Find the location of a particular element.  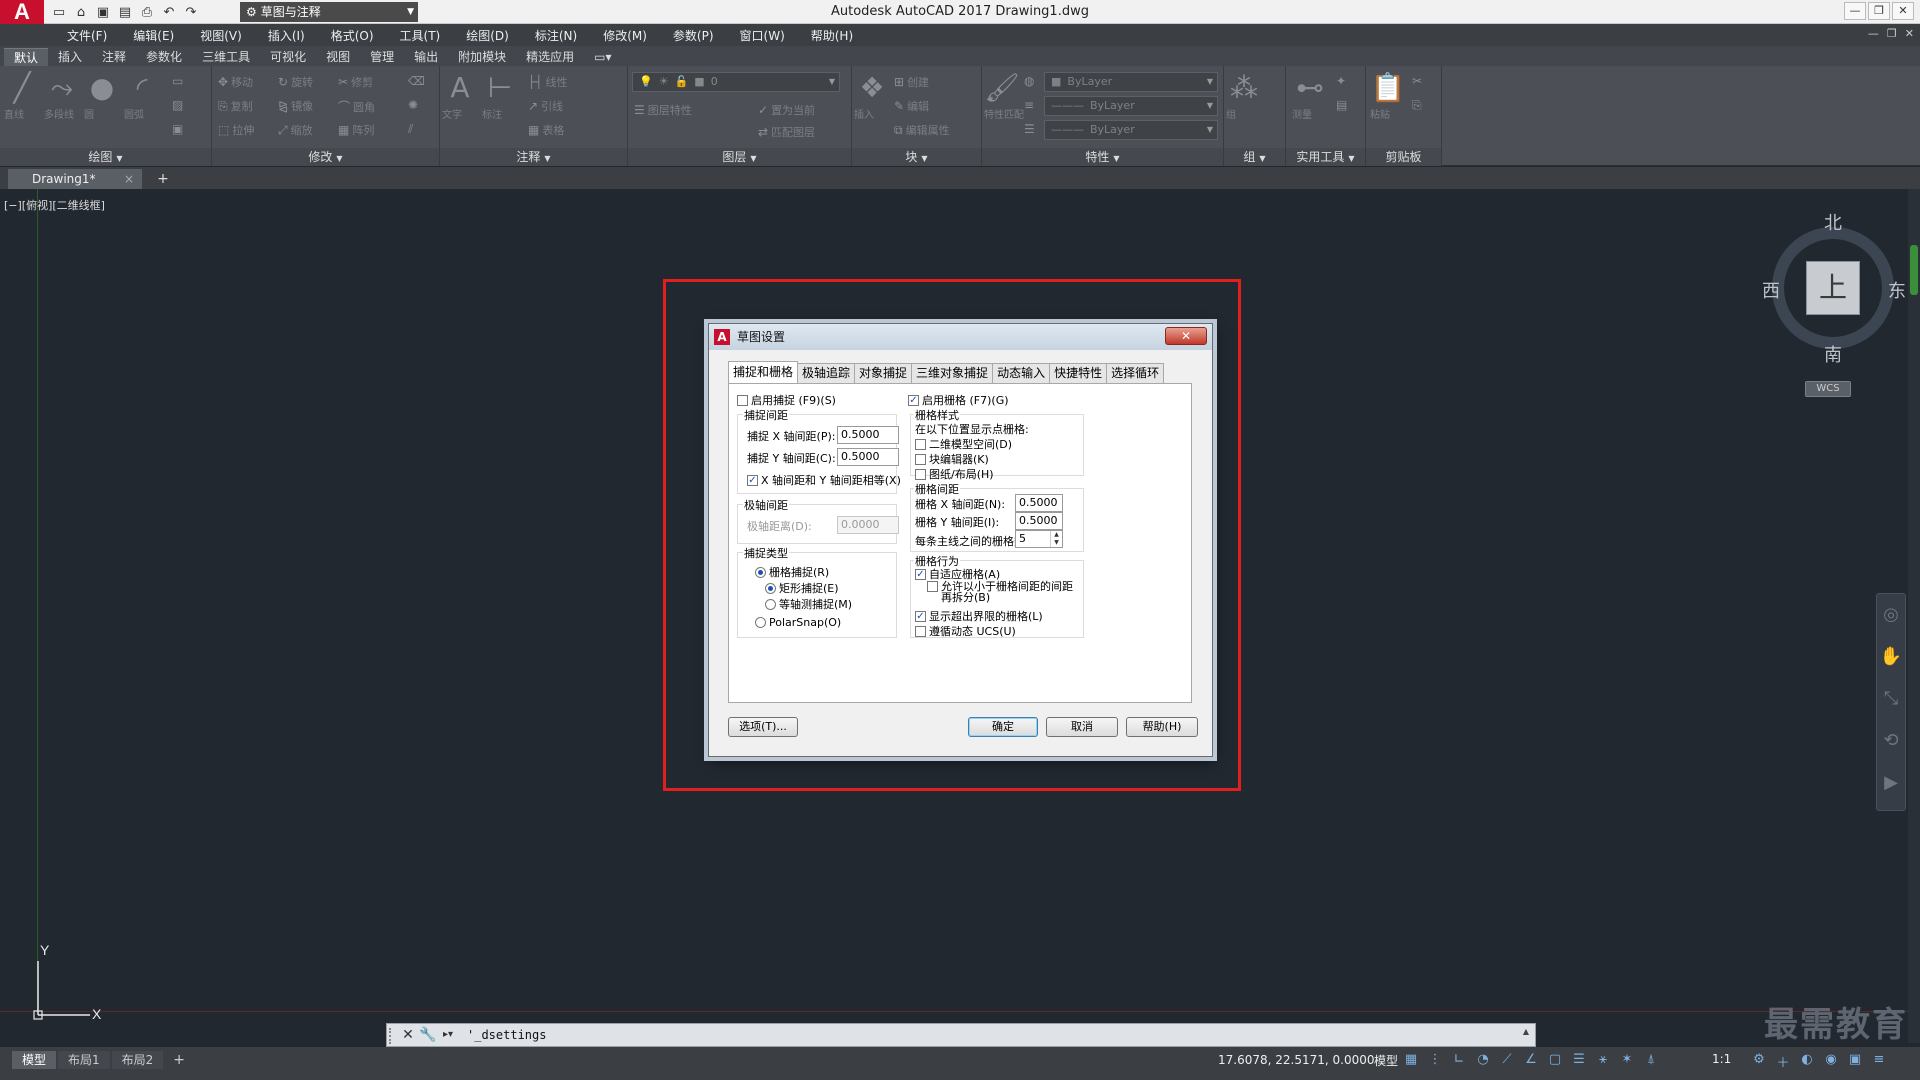

color-wheel-icon: ◍ is located at coordinates (1029, 81).